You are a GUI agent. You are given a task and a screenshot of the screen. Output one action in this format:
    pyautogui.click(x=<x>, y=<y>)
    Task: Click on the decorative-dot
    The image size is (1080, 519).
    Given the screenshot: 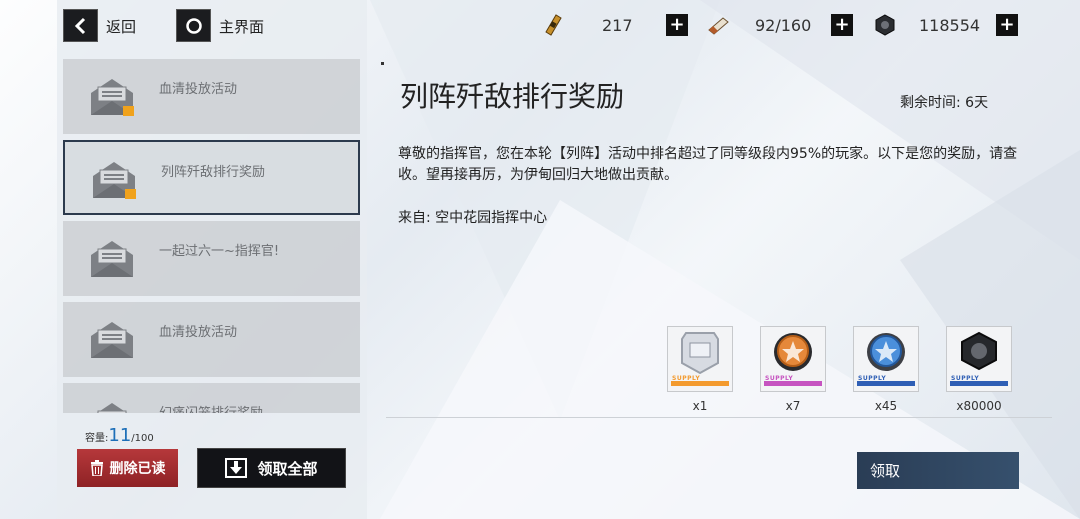 What is the action you would take?
    pyautogui.click(x=382, y=63)
    